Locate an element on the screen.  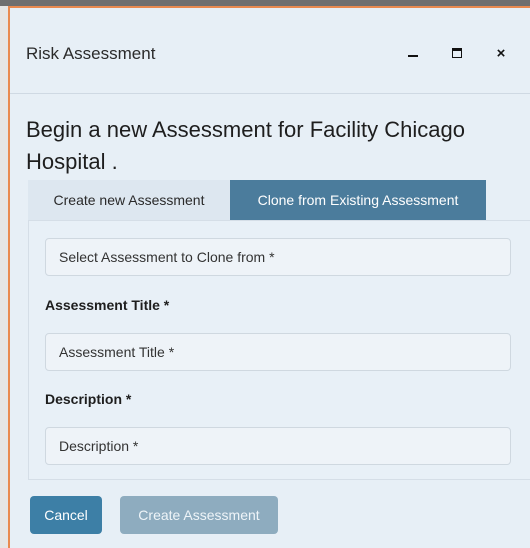
clone-source-select: Select Assessment to Clone from * is located at coordinates (278, 257).